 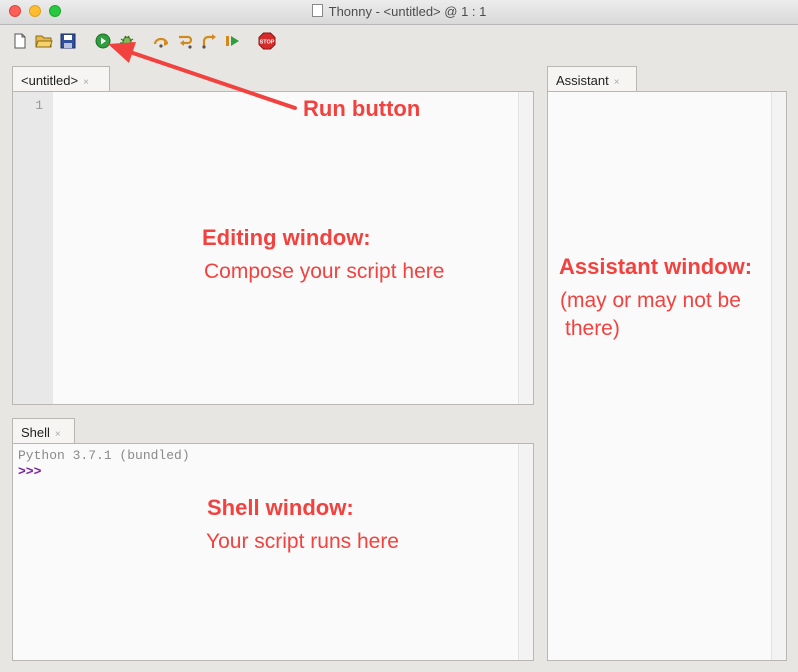 What do you see at coordinates (592, 328) in the screenshot?
I see `assistant-window-annotation-line2: there)` at bounding box center [592, 328].